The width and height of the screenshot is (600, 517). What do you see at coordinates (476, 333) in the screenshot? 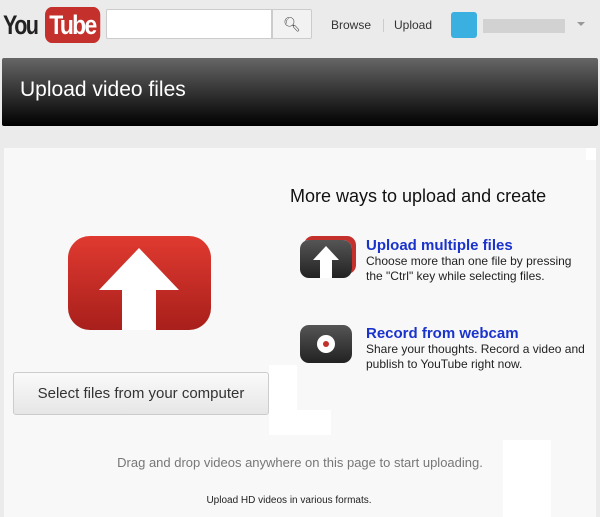
I see `record-webcam-link: Record from webcam` at bounding box center [476, 333].